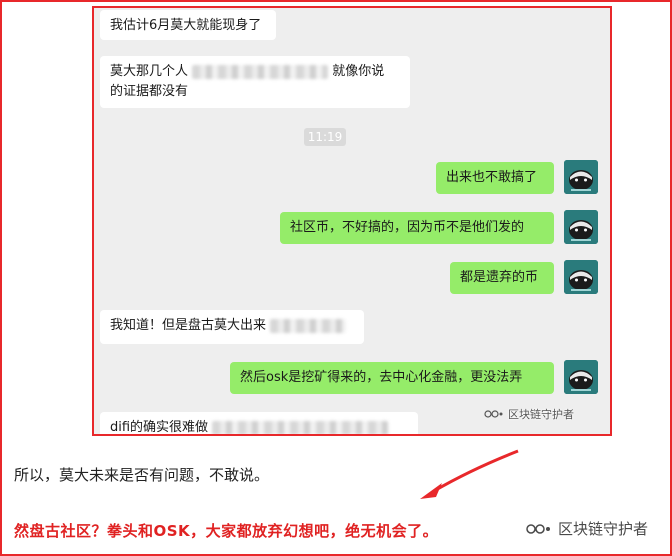 The height and width of the screenshot is (556, 672). Describe the element at coordinates (255, 82) in the screenshot. I see `chat-message: 莫大那几个人 就像你说 的证据都没有` at that location.